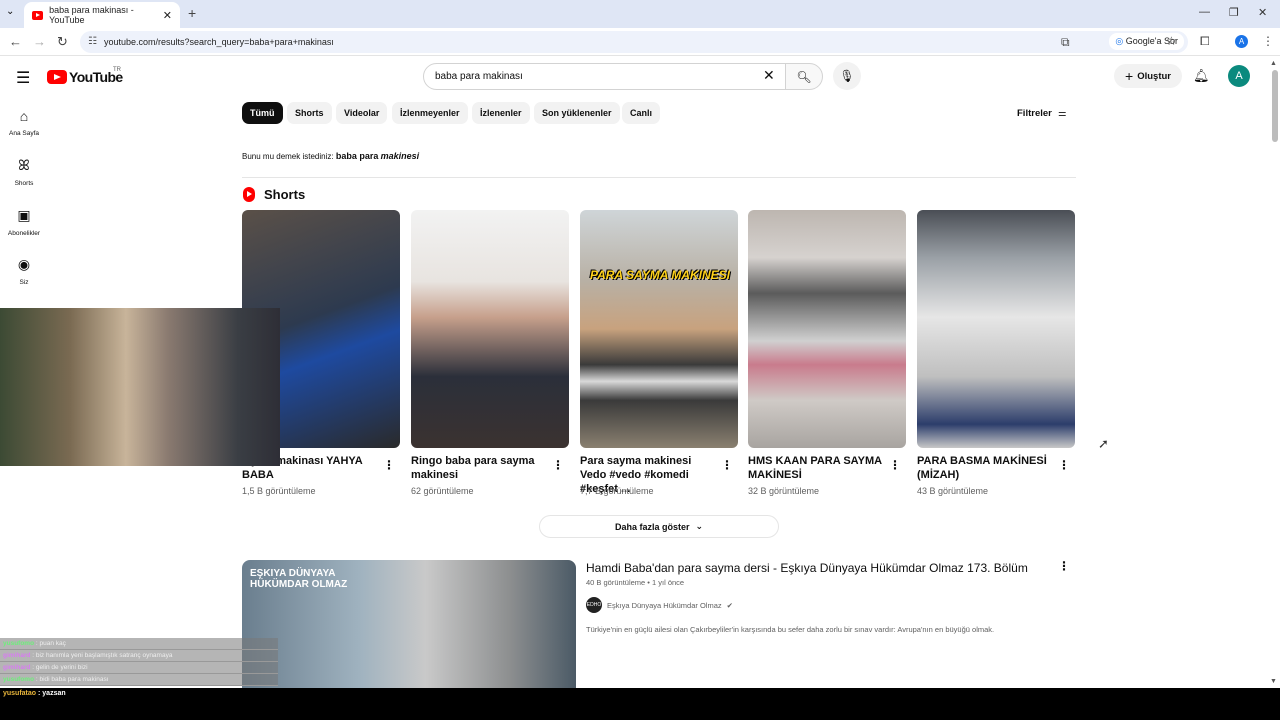 The width and height of the screenshot is (1280, 720). Describe the element at coordinates (816, 468) in the screenshot. I see `short-title: HMS KAAN PARA SAYMA MAKİNESİ` at that location.